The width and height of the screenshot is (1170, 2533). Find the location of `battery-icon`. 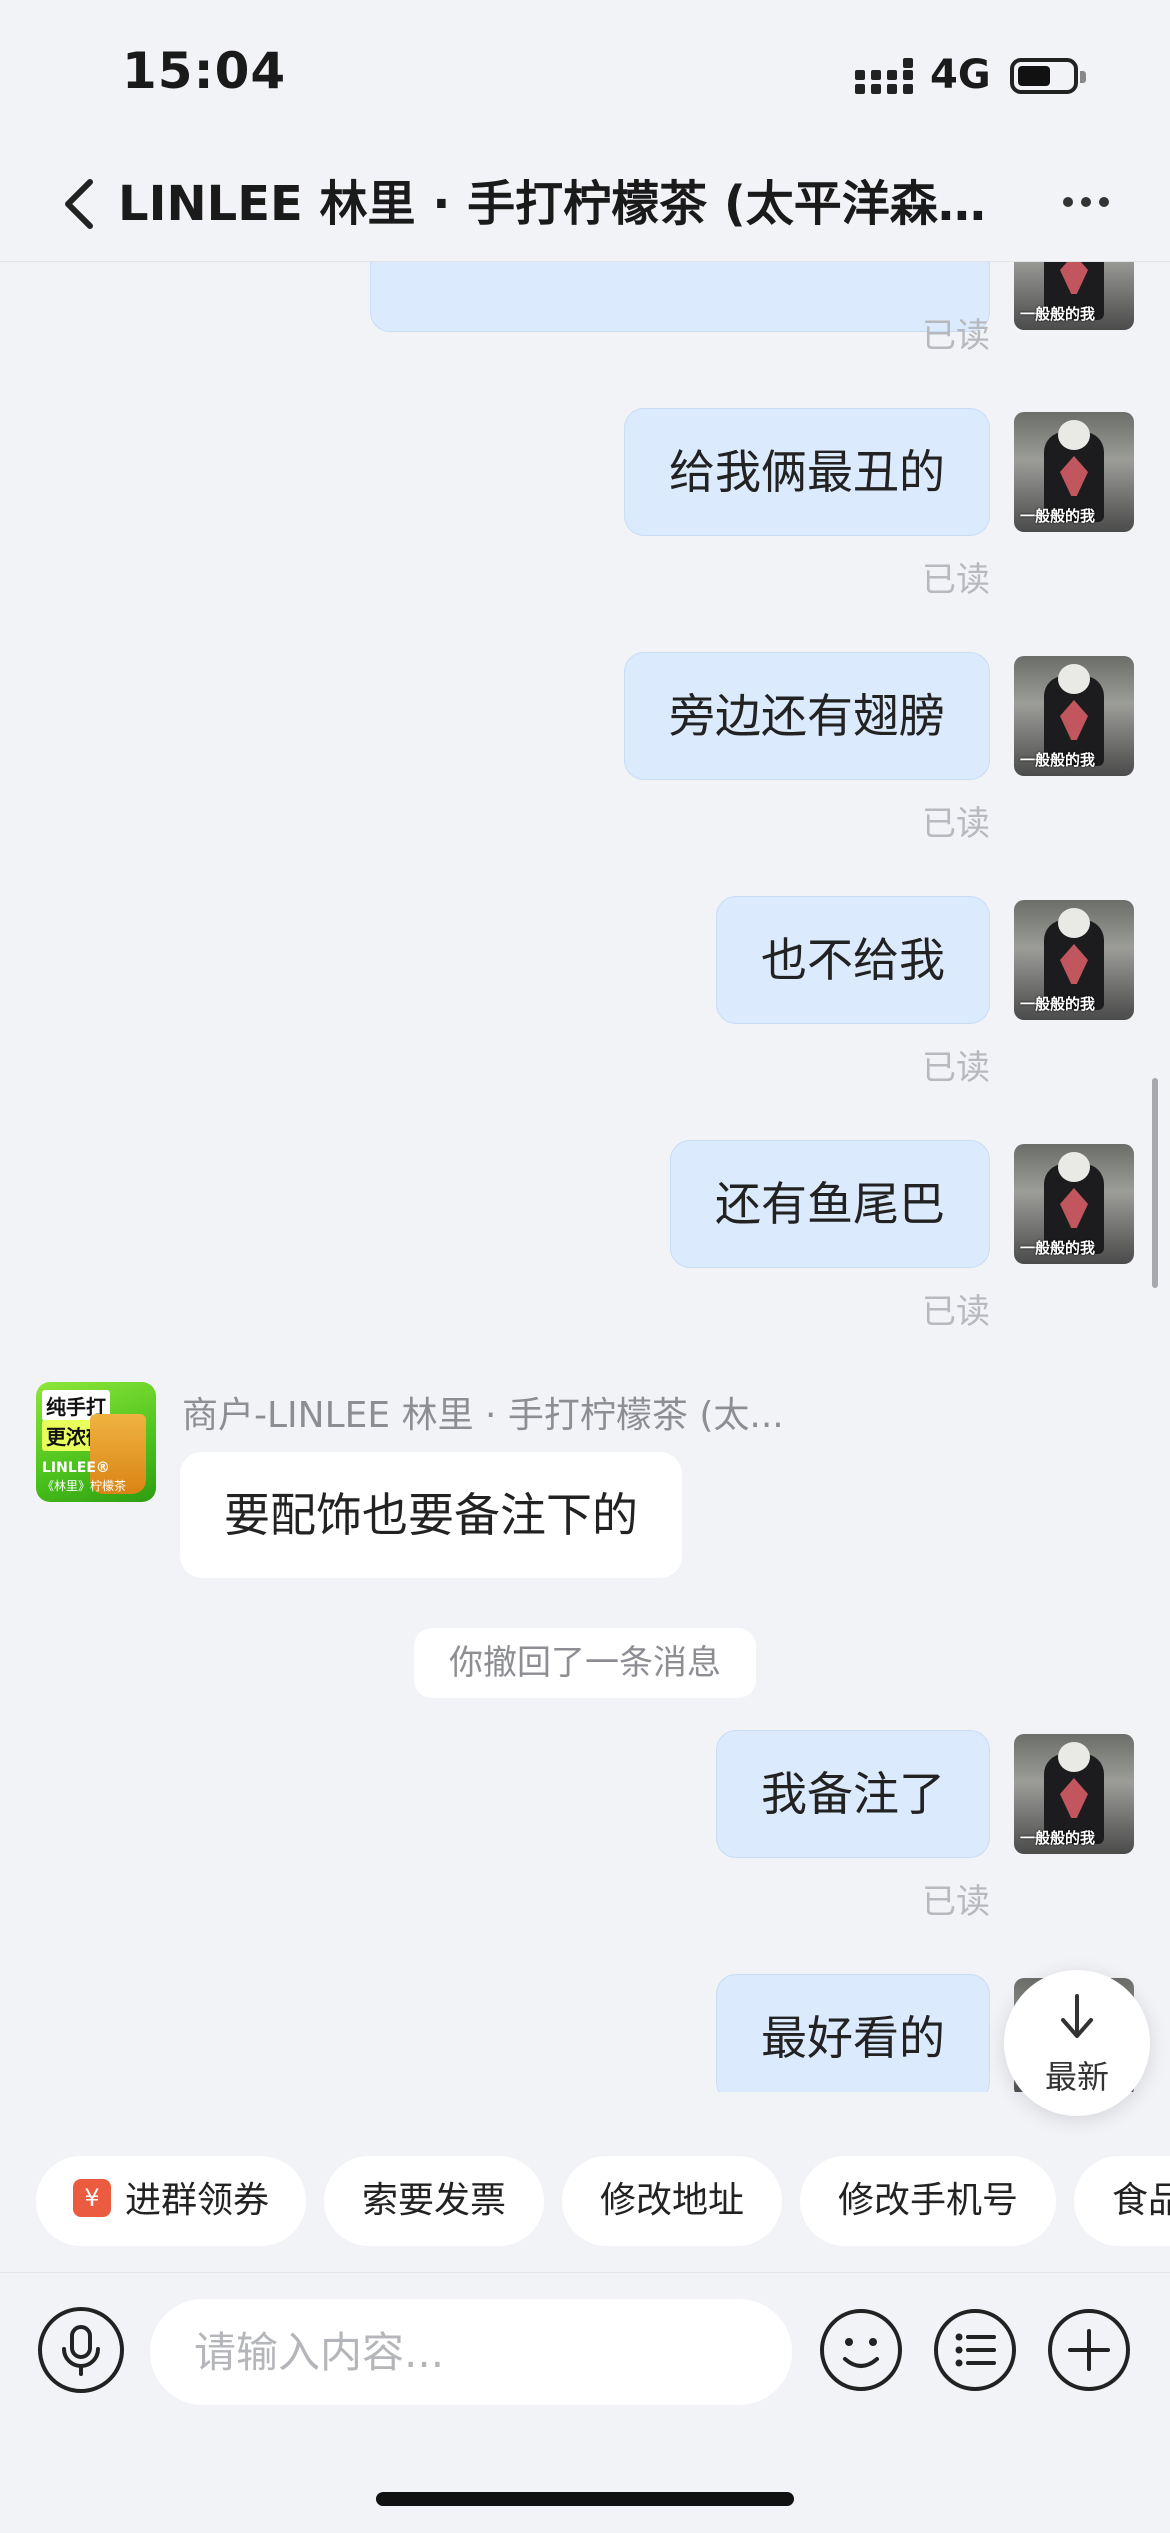

battery-icon is located at coordinates (1048, 76).